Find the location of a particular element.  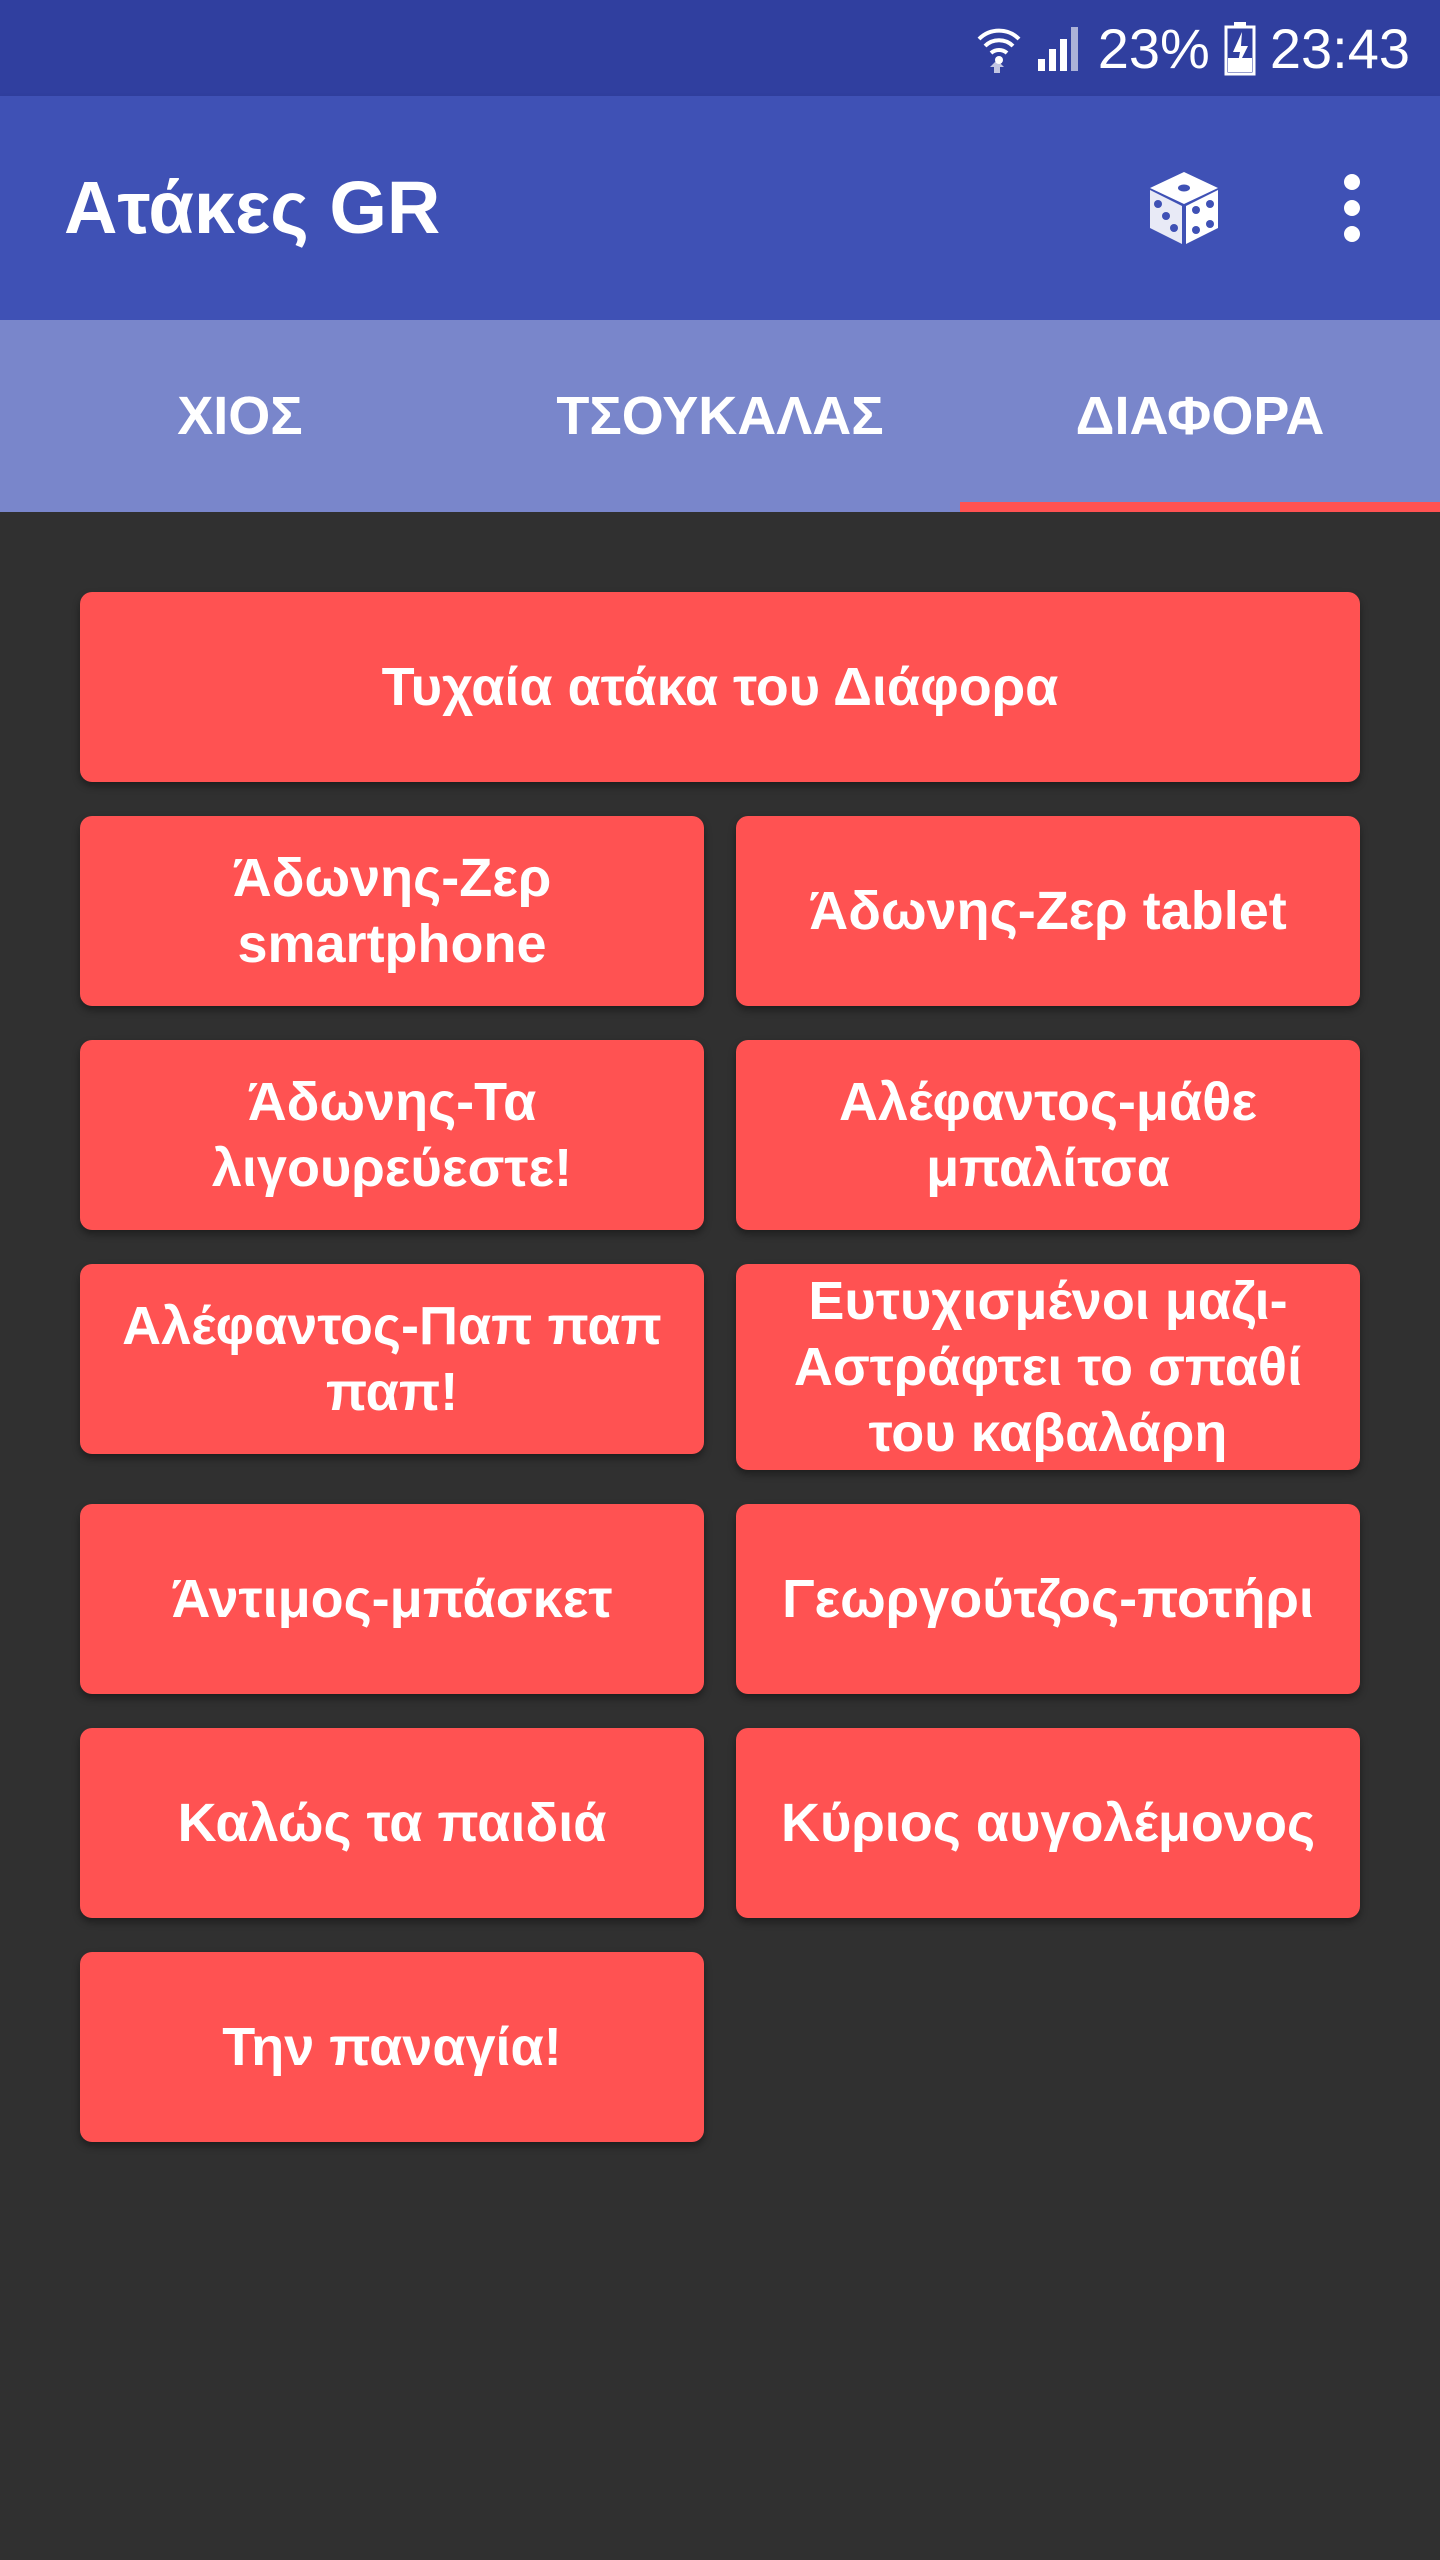

overflow-menu-button is located at coordinates (1352, 208).